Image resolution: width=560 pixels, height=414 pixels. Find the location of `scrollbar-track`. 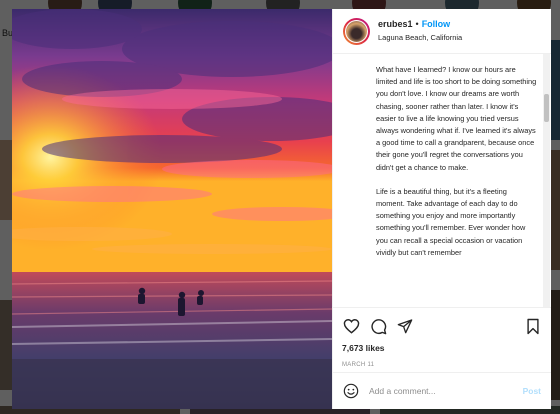

scrollbar-track is located at coordinates (546, 180).